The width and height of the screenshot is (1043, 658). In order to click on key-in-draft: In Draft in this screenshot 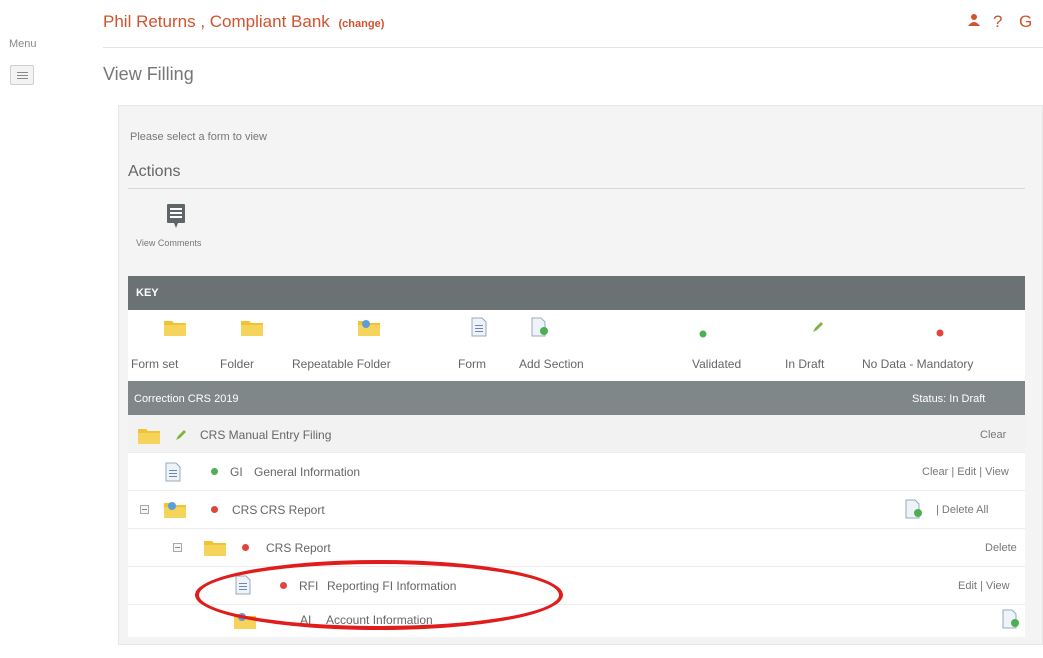, I will do `click(805, 364)`.